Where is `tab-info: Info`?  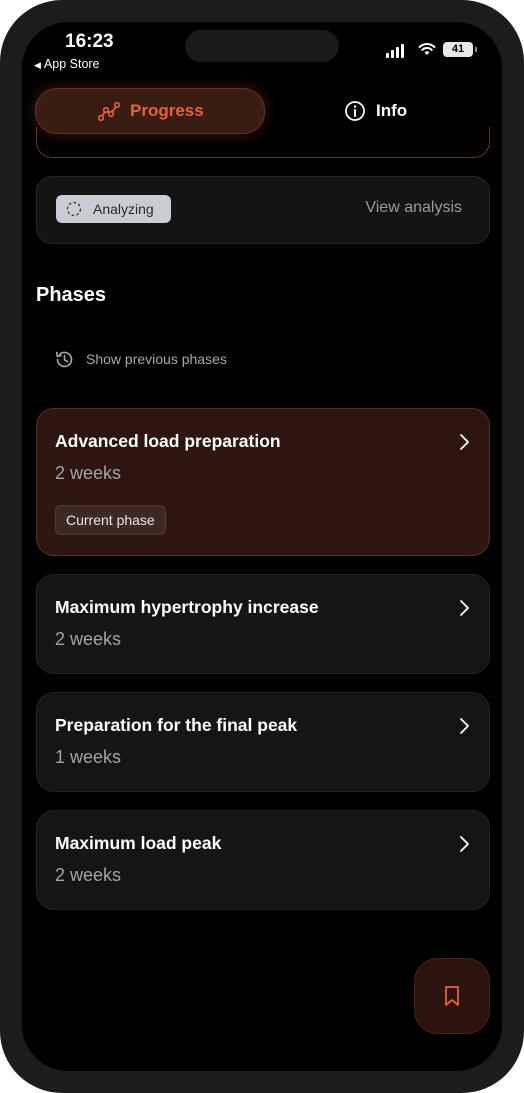
tab-info: Info is located at coordinates (389, 111).